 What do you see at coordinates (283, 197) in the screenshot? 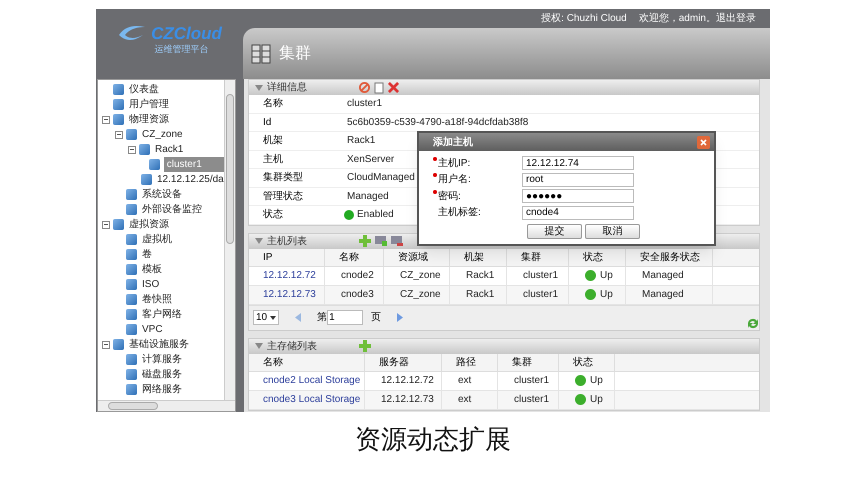
I see `field-label: 管理状态` at bounding box center [283, 197].